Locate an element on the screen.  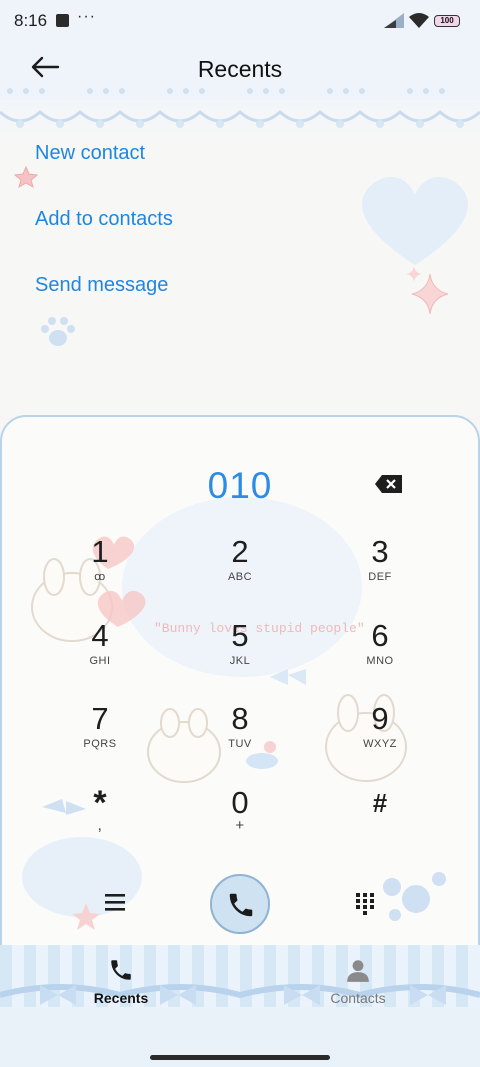
key-letters: ABC is located at coordinates (240, 577).